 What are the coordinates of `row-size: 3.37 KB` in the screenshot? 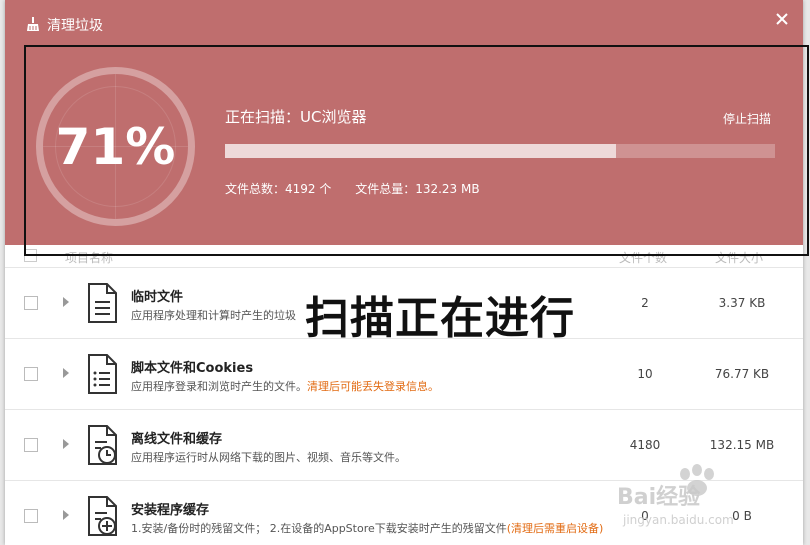 It's located at (742, 303).